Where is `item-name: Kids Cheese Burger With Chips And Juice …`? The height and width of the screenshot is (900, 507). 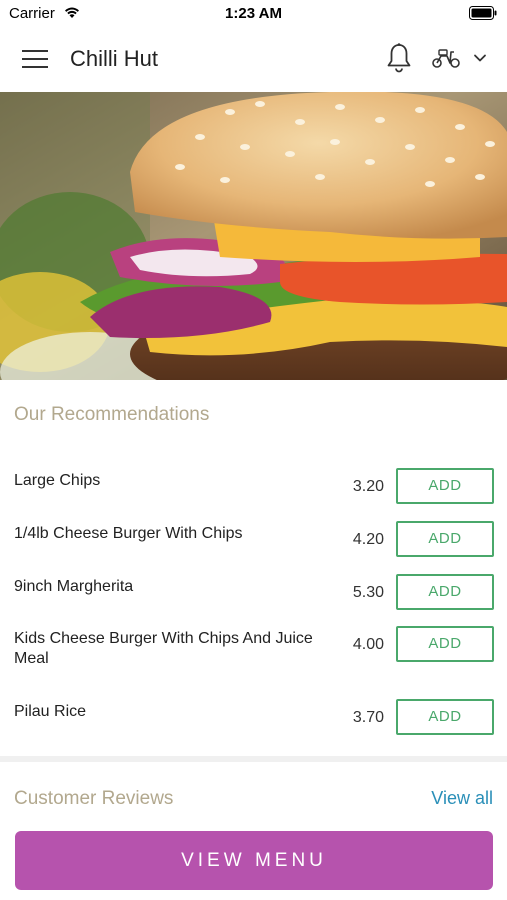 item-name: Kids Cheese Burger With Chips And Juice … is located at coordinates (163, 648).